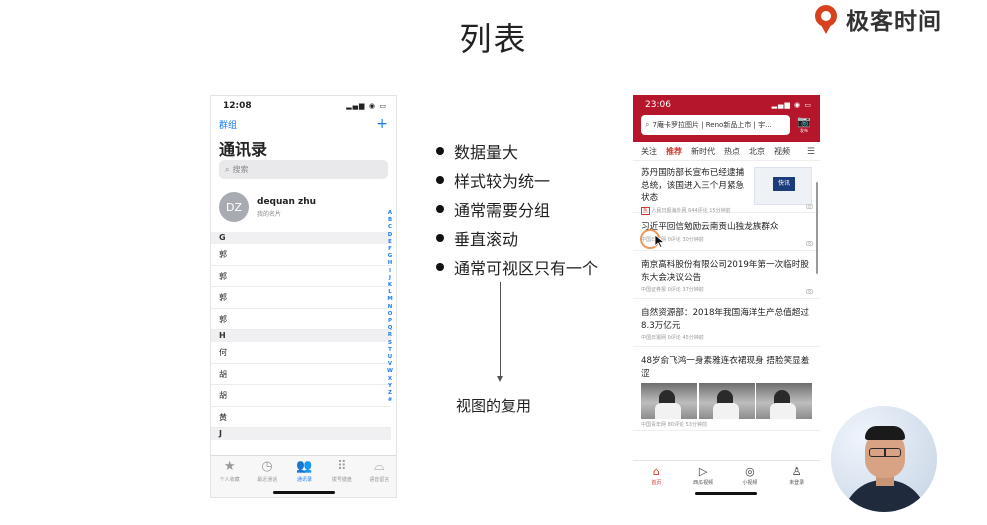  Describe the element at coordinates (237, 106) in the screenshot. I see `status-time: 12:08` at that location.